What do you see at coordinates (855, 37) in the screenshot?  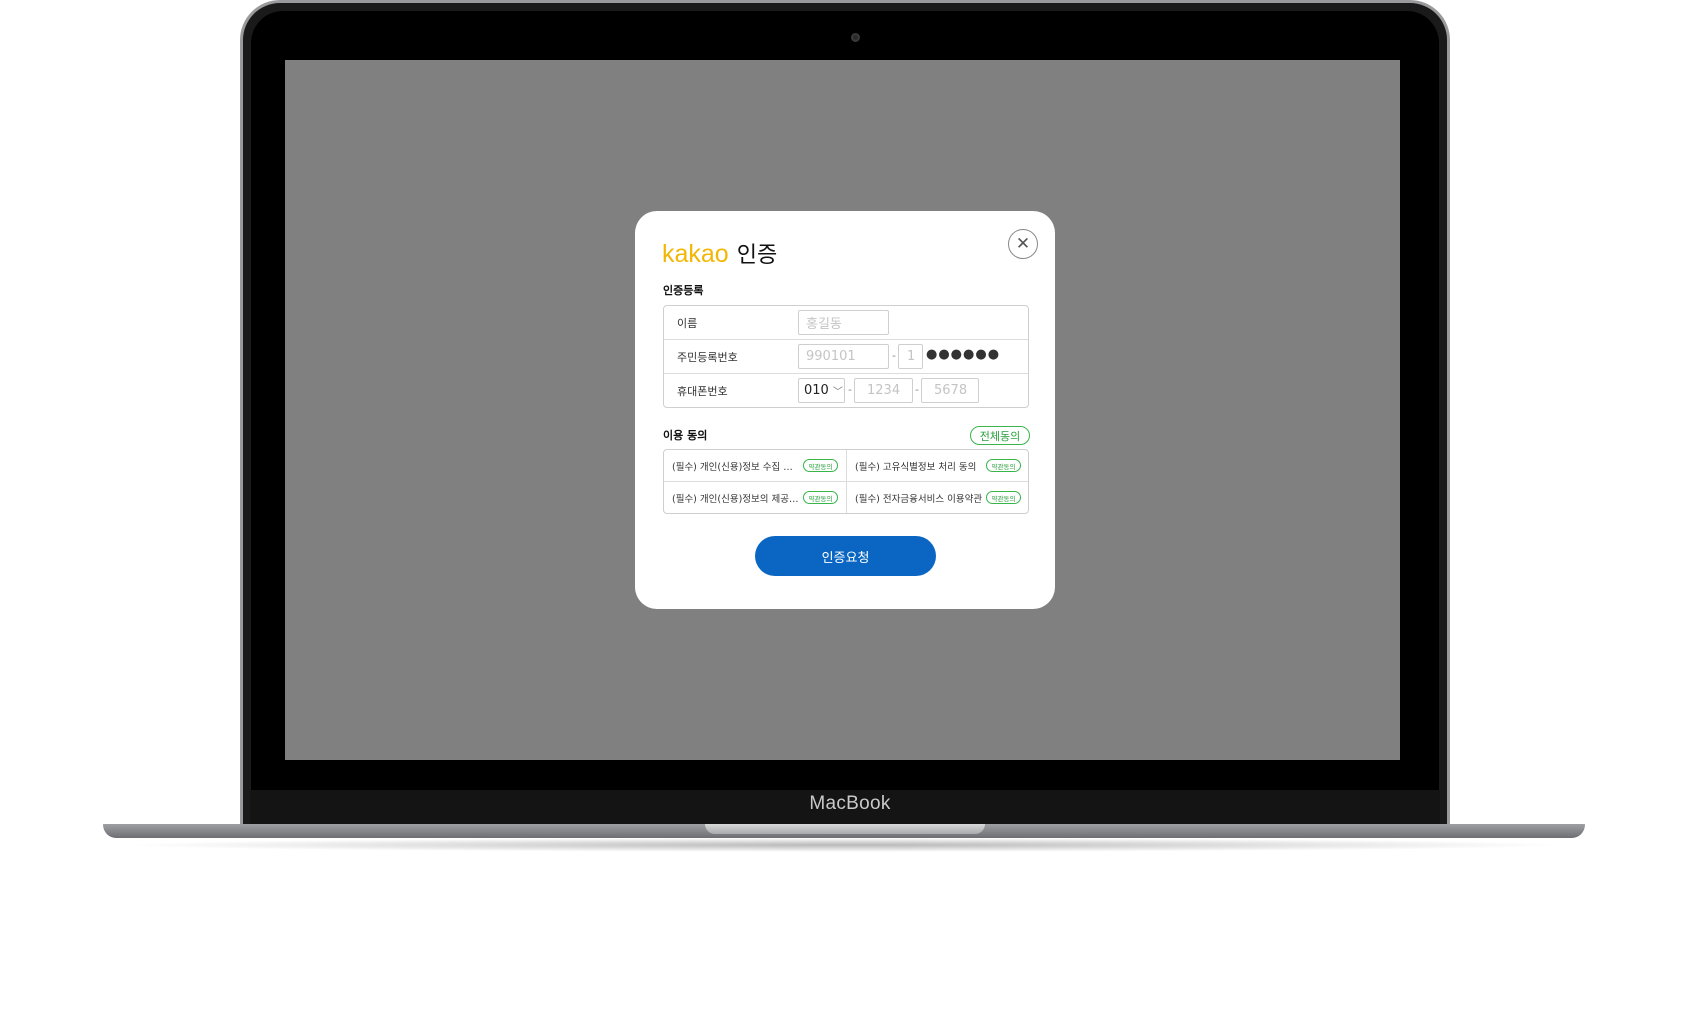 I see `camera-icon` at bounding box center [855, 37].